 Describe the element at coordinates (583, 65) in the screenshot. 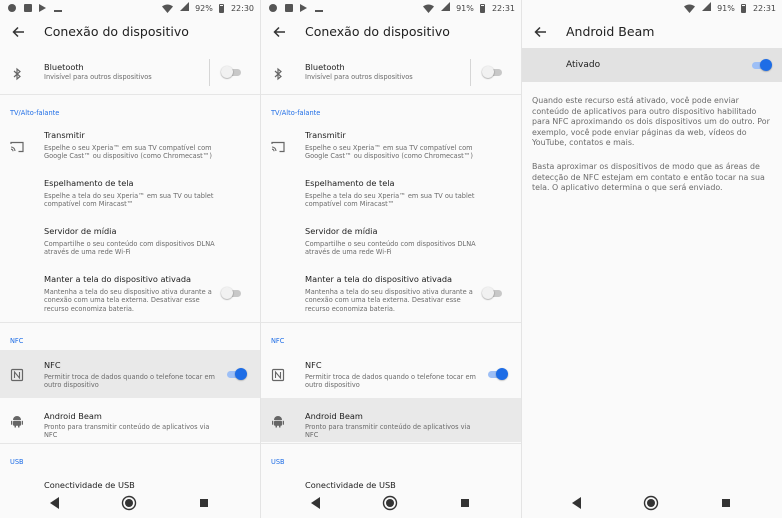

I see `switch-label: Ativado` at that location.